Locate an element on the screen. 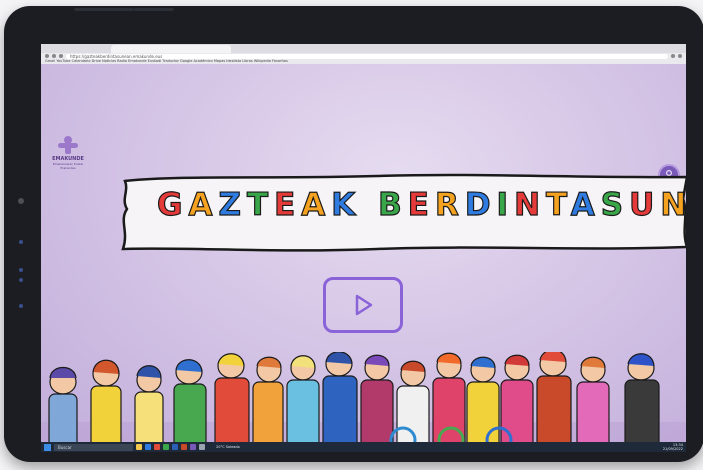  title-letter is located at coordinates (369, 205).